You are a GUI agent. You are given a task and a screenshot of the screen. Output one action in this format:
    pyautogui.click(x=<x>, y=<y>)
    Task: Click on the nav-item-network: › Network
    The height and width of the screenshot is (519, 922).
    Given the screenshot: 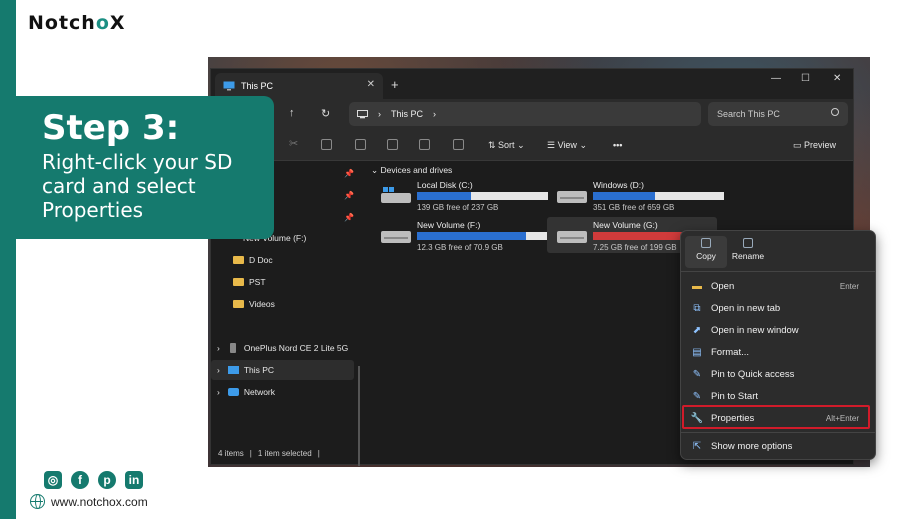 What is the action you would take?
    pyautogui.click(x=282, y=392)
    